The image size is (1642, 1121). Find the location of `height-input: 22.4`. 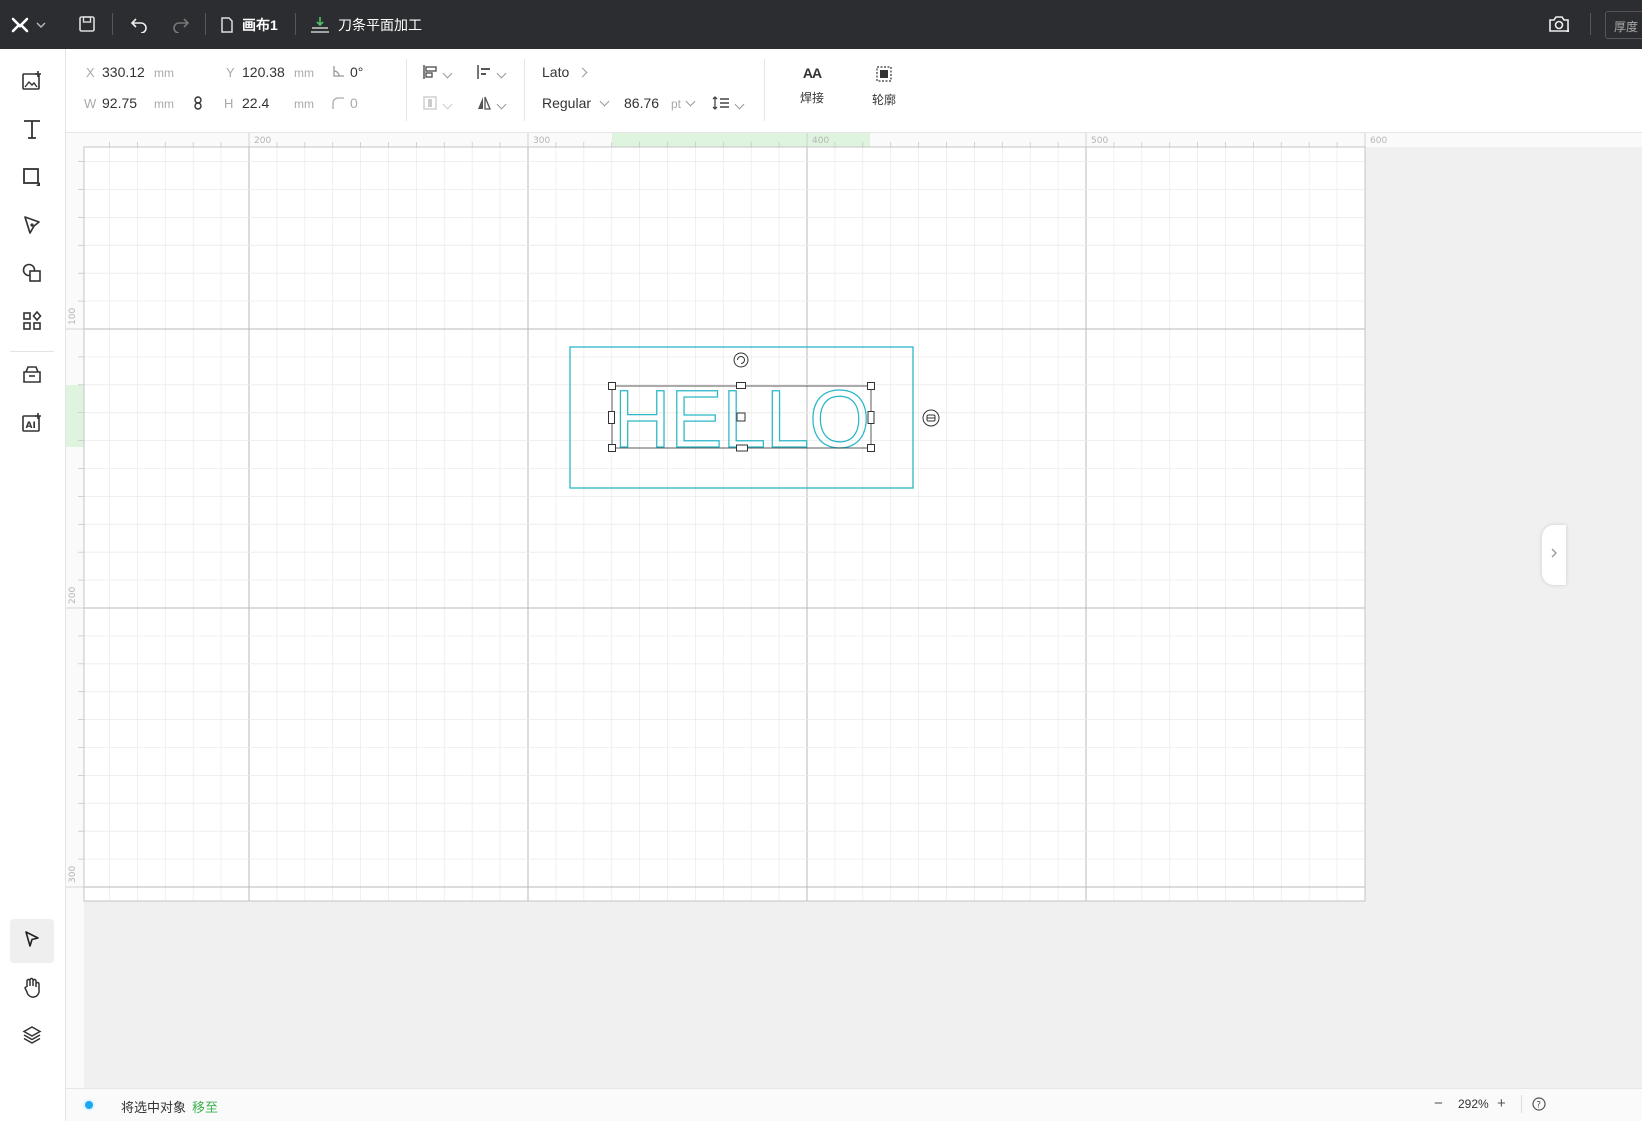

height-input: 22.4 is located at coordinates (255, 103).